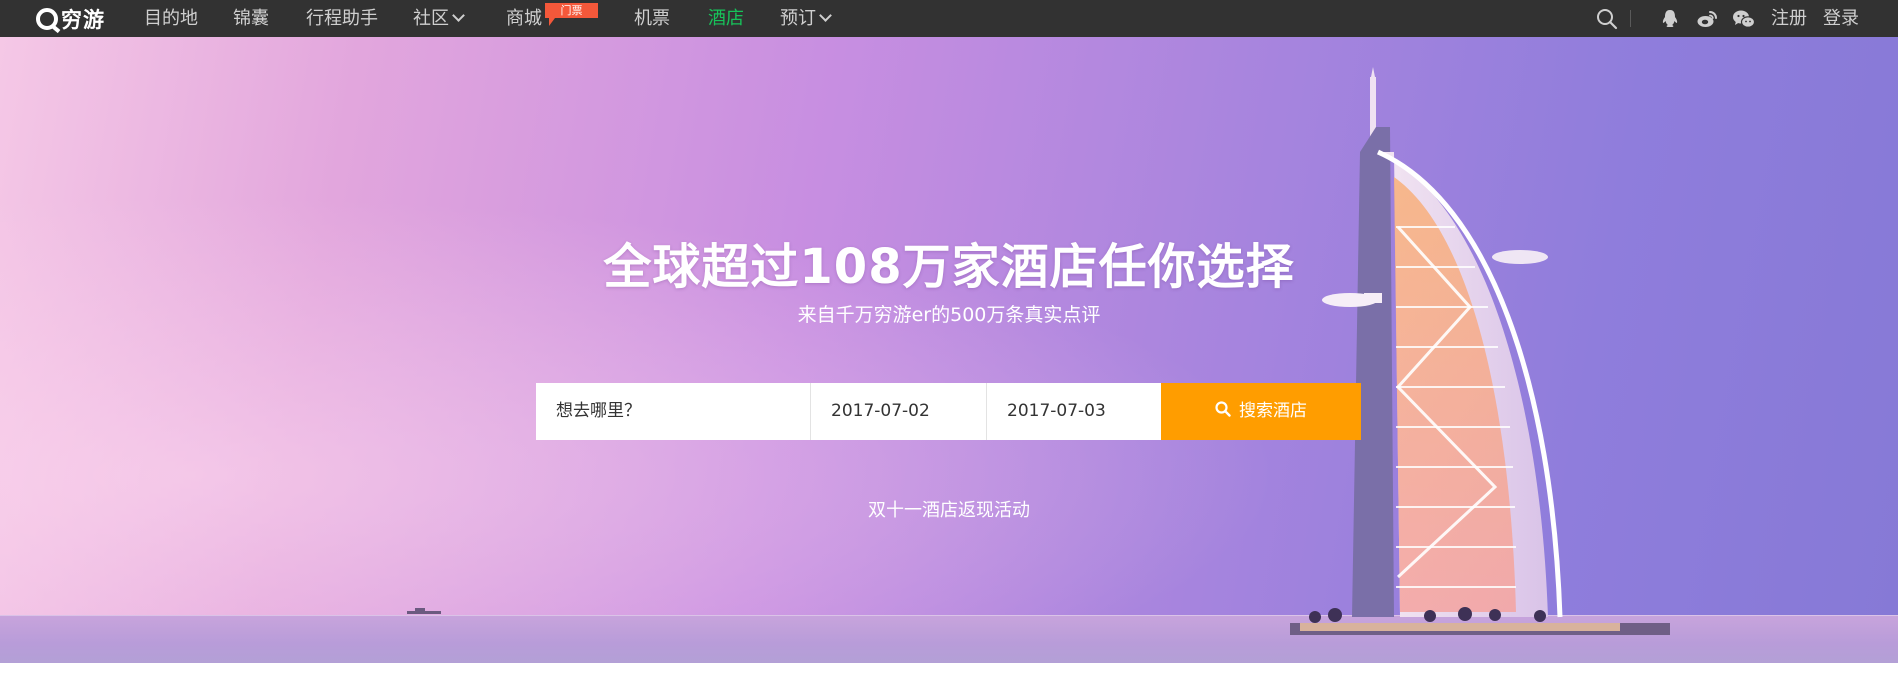 The image size is (1898, 674). Describe the element at coordinates (171, 18) in the screenshot. I see `nav-item-destinations: 目的地` at that location.